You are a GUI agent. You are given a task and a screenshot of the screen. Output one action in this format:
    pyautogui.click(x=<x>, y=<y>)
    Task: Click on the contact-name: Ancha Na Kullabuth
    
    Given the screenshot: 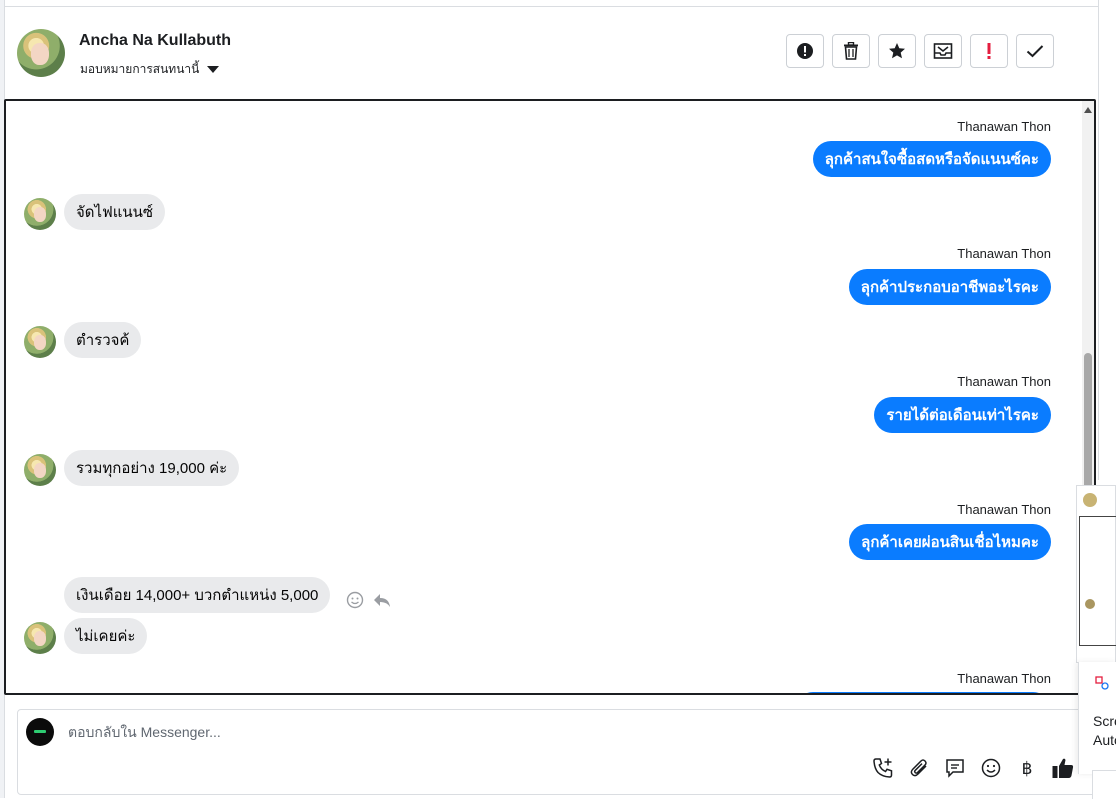 What is the action you would take?
    pyautogui.click(x=155, y=41)
    